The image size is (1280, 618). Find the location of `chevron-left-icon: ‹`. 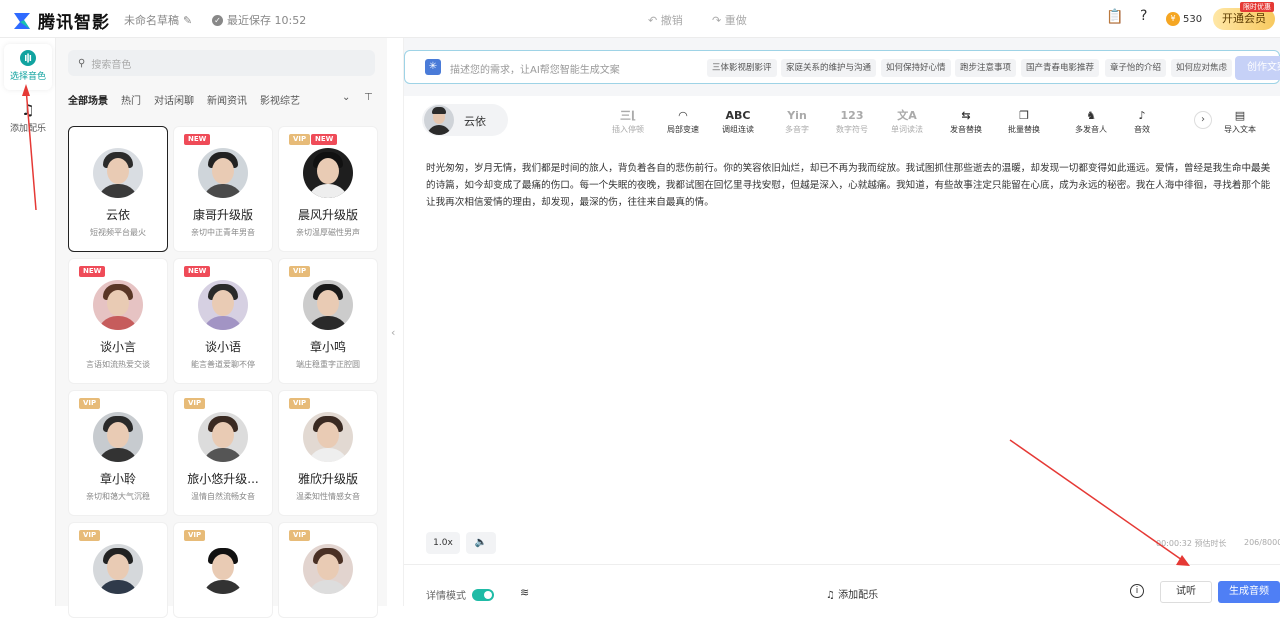

chevron-left-icon: ‹ is located at coordinates (393, 332).